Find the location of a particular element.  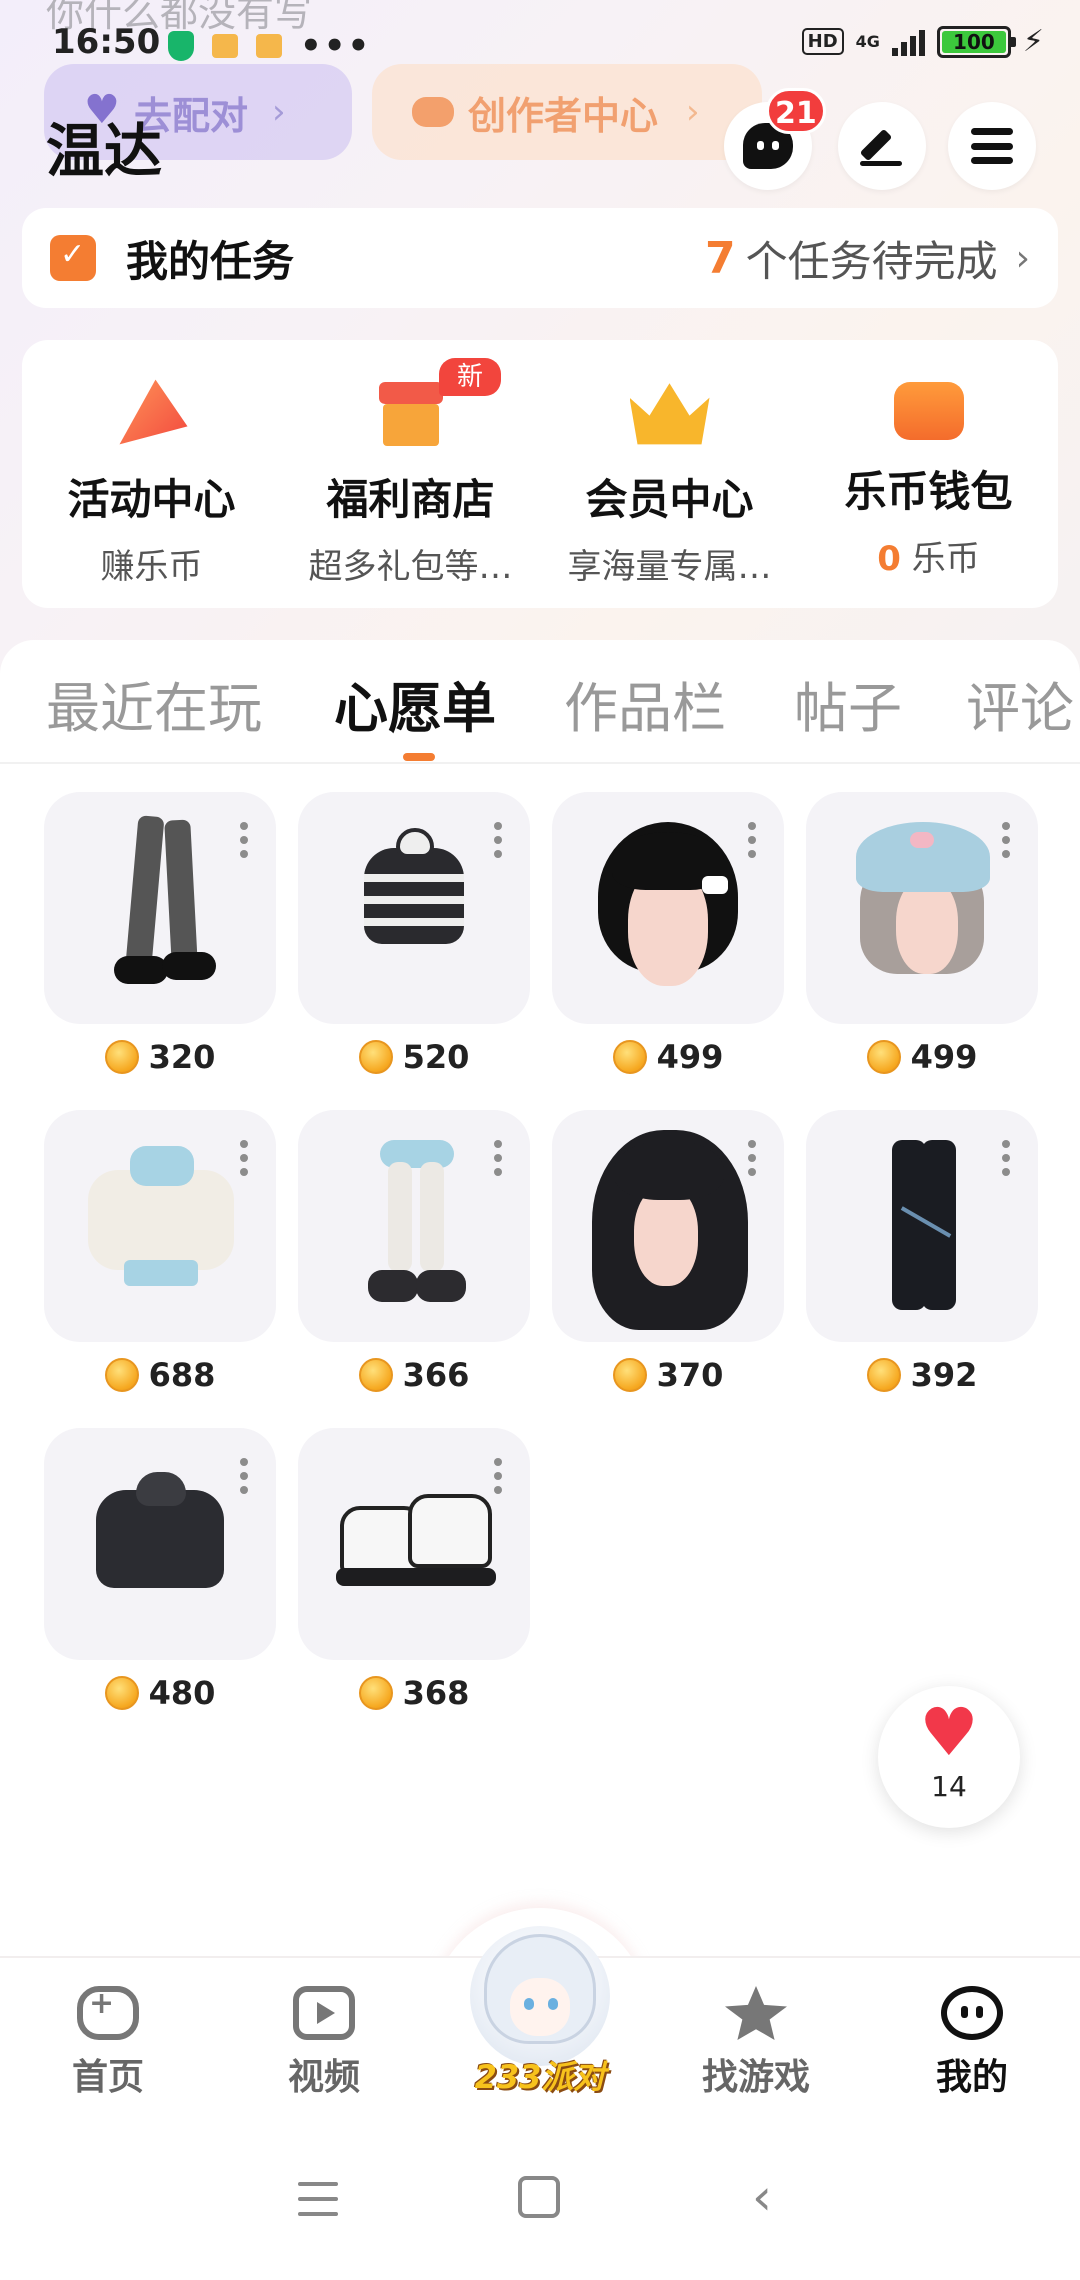

price-value: 370 is located at coordinates (690, 1375).